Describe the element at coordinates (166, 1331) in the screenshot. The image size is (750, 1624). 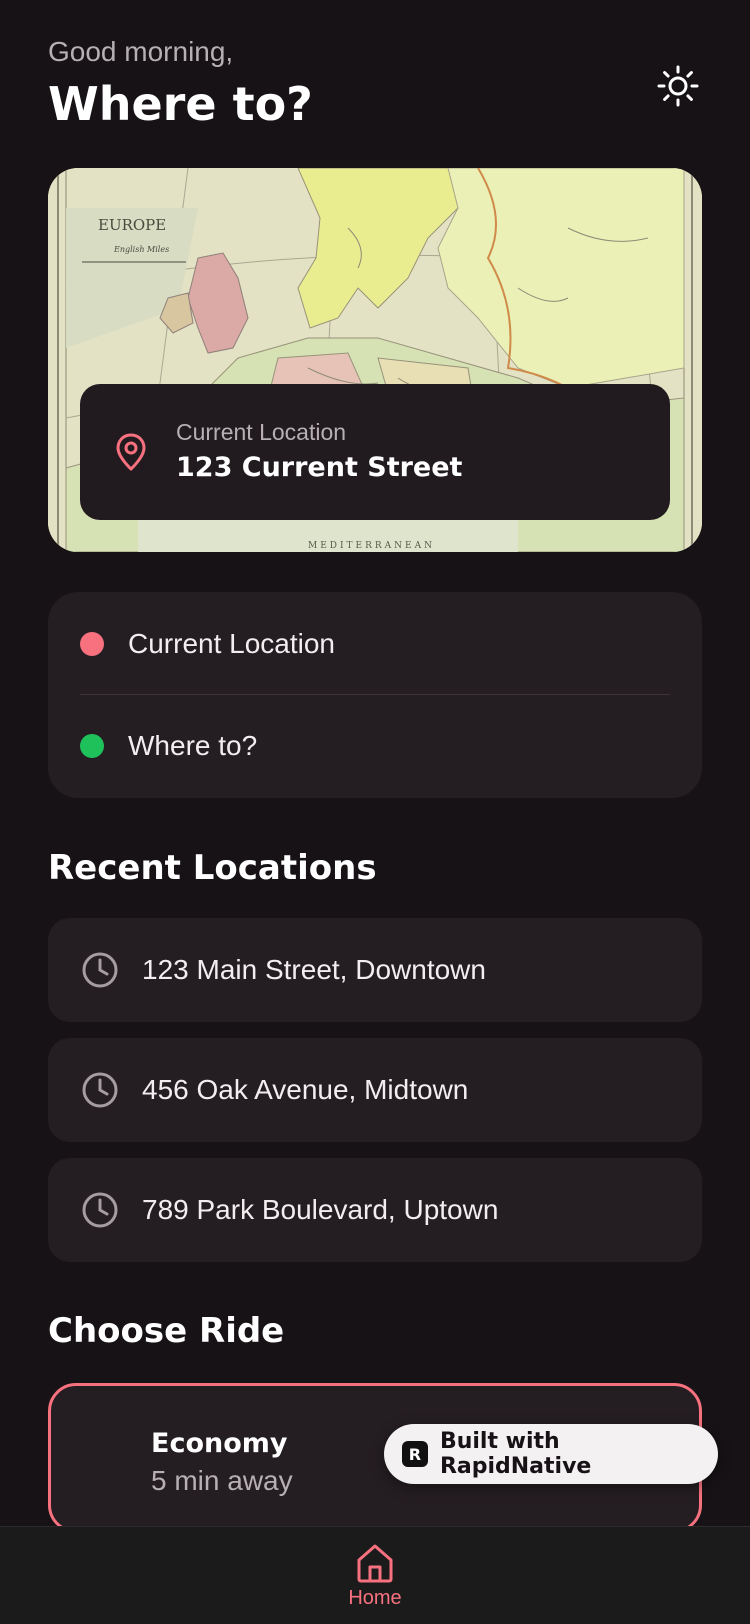
I see `choose-ride-title: Choose Ride` at that location.